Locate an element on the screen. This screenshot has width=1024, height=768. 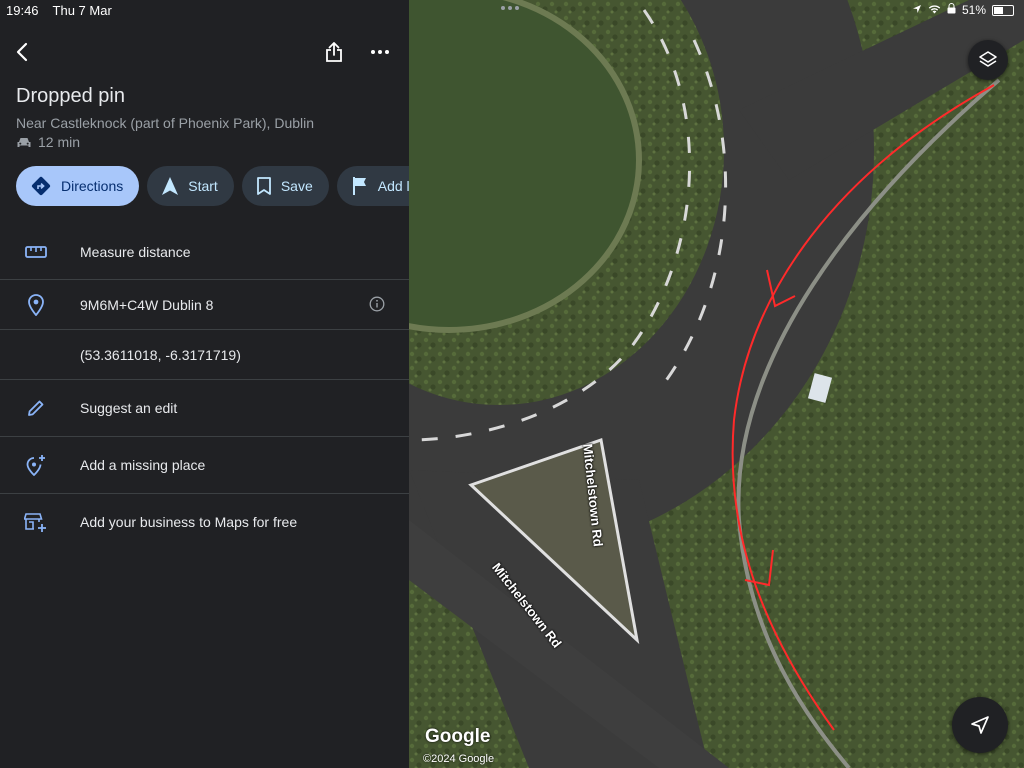
save-label: Save is located at coordinates (296, 186).